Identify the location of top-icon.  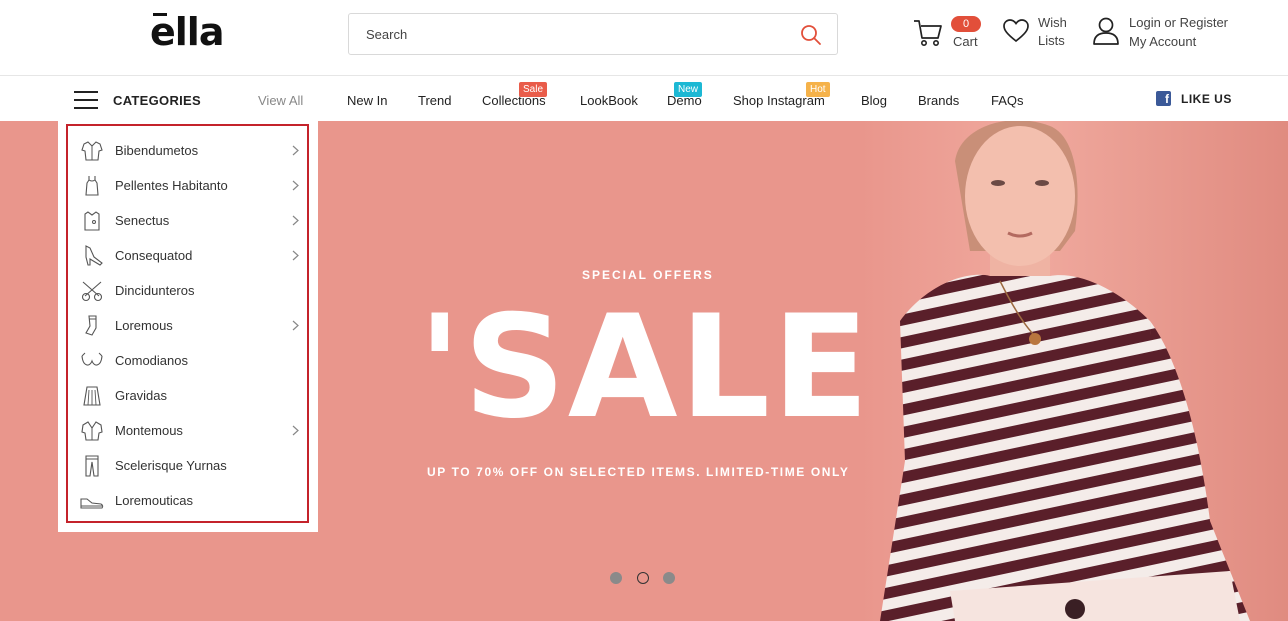
(92, 221).